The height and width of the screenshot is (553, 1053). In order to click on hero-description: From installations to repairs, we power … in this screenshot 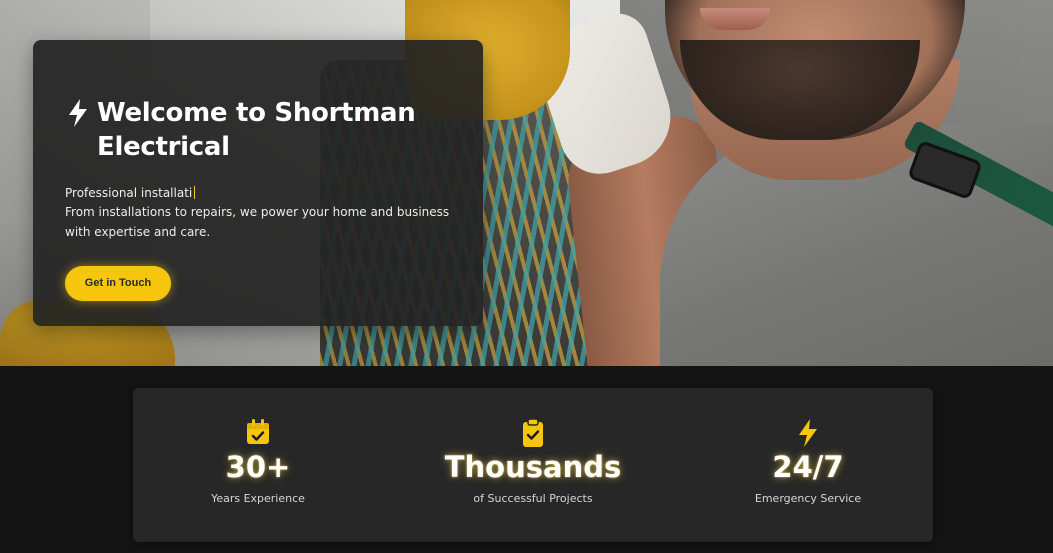, I will do `click(257, 222)`.